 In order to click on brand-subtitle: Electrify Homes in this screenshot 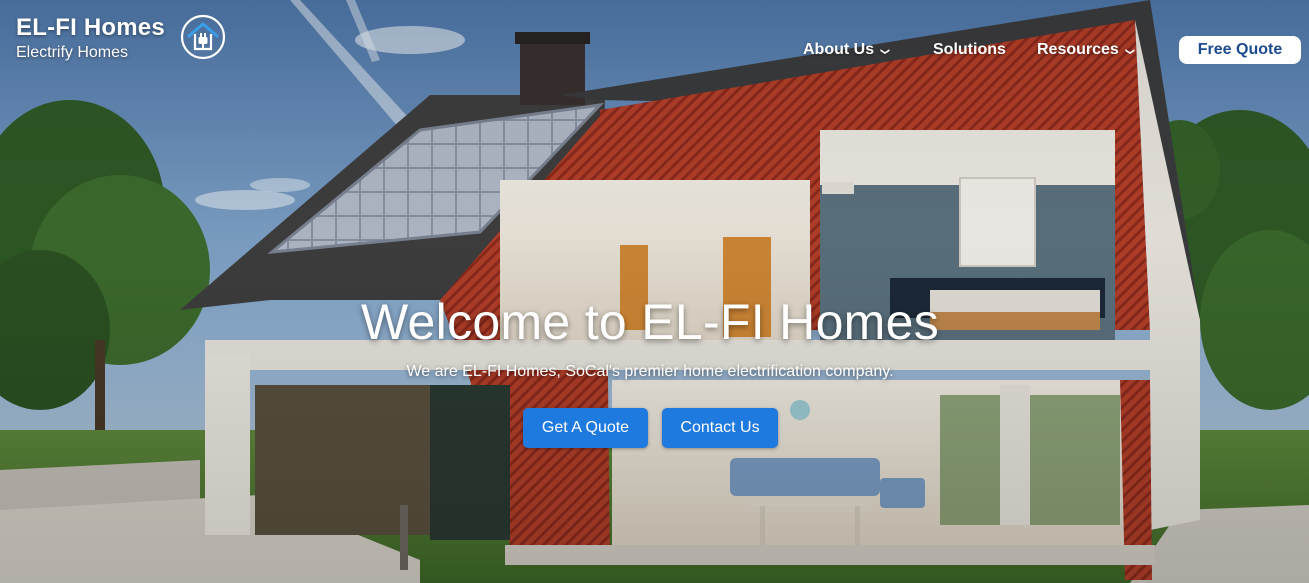, I will do `click(72, 52)`.